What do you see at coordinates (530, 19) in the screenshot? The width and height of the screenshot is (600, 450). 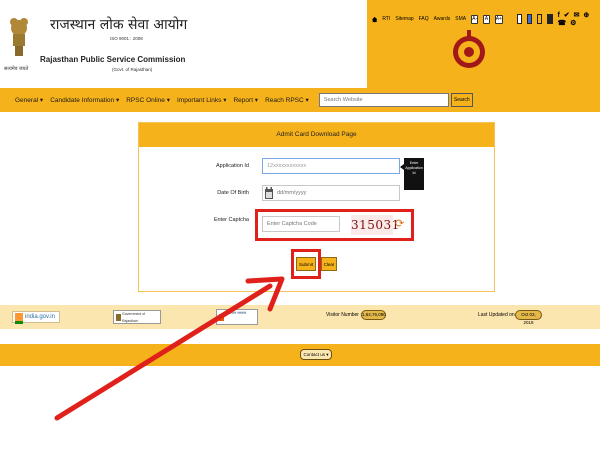 I see `contrast-blue-button` at bounding box center [530, 19].